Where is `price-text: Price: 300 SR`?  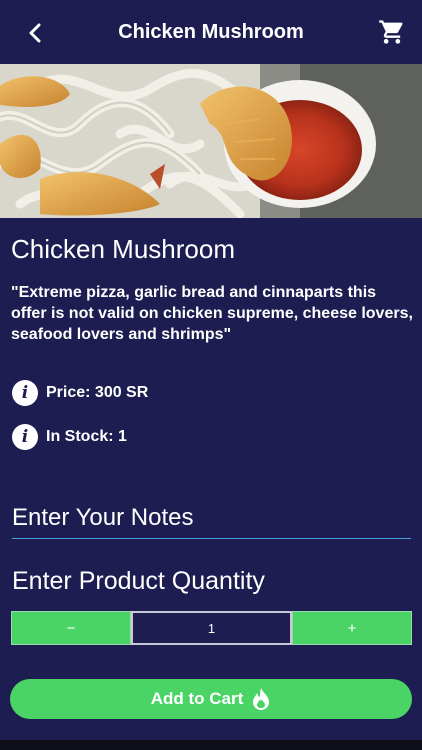 price-text: Price: 300 SR is located at coordinates (97, 392).